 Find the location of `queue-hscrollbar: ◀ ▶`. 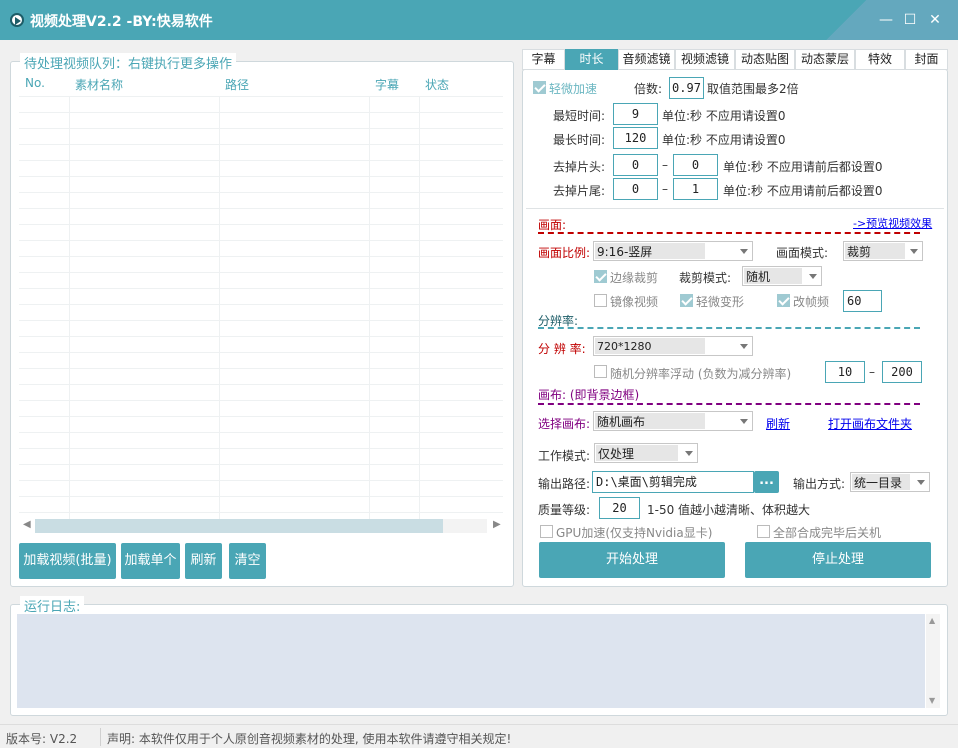

queue-hscrollbar: ◀ ▶ is located at coordinates (261, 526).